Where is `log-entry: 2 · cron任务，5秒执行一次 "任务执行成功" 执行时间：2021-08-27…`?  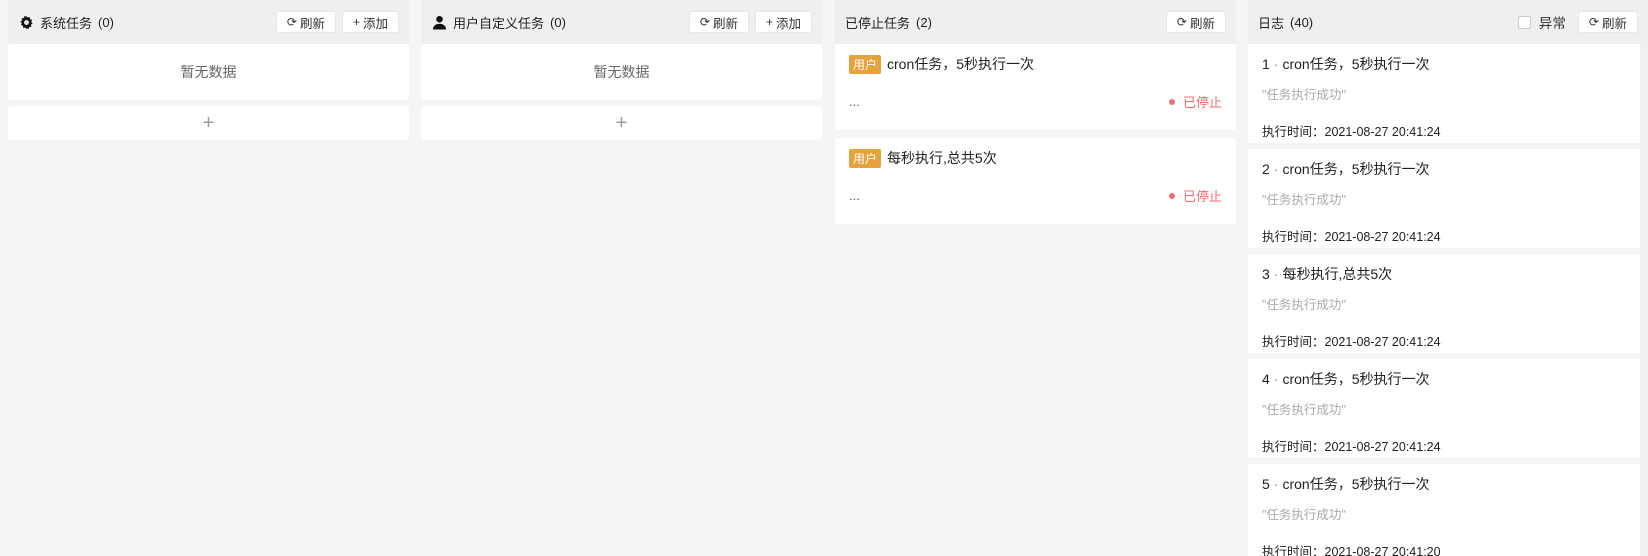
log-entry: 2 · cron任务，5秒执行一次 "任务执行成功" 执行时间：2021-08-27… is located at coordinates (1448, 198).